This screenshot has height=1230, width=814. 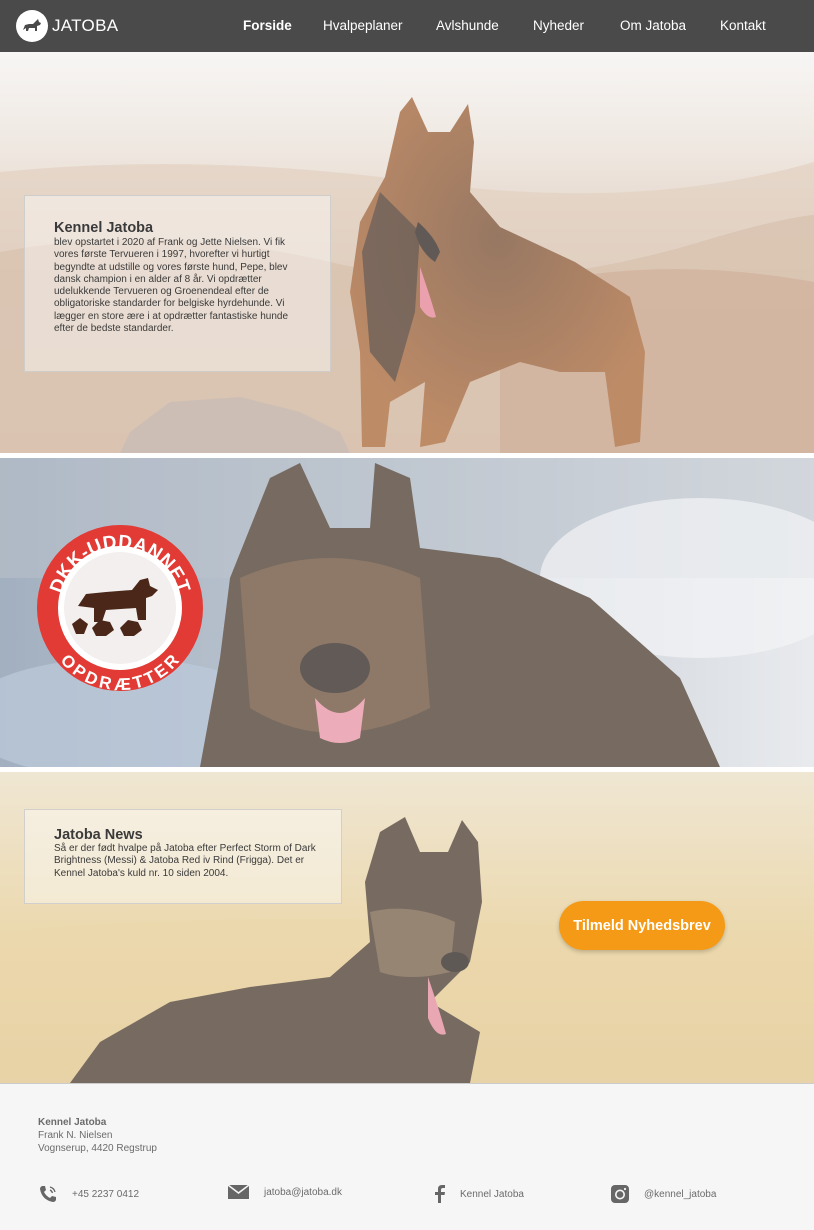 I want to click on nav-hvalpeplaner: Hvalpeplaner, so click(x=363, y=25).